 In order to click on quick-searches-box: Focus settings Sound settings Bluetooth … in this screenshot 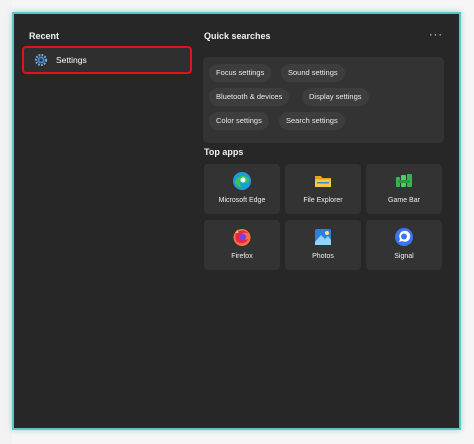, I will do `click(323, 100)`.